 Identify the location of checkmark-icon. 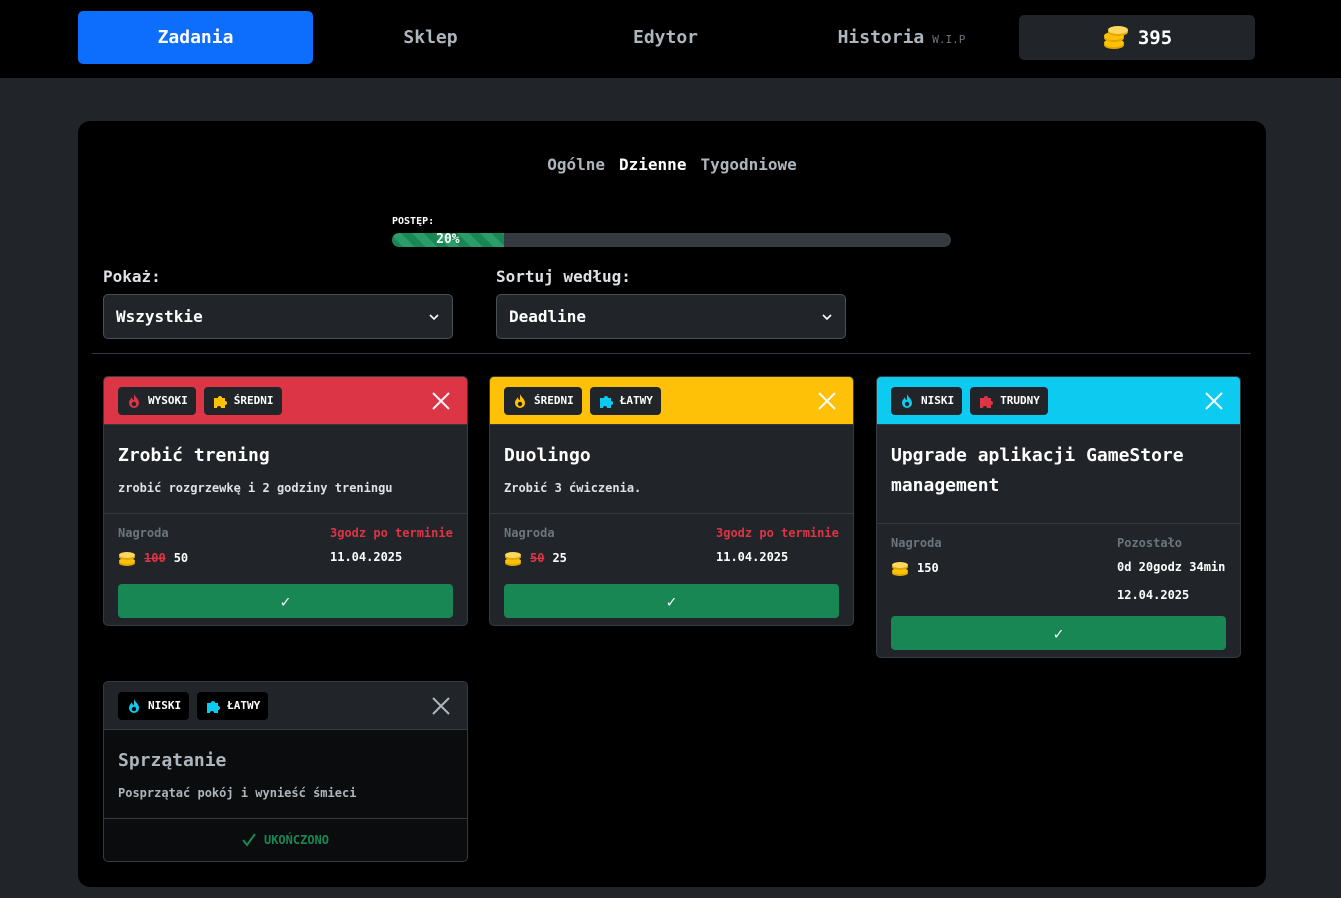
(249, 840).